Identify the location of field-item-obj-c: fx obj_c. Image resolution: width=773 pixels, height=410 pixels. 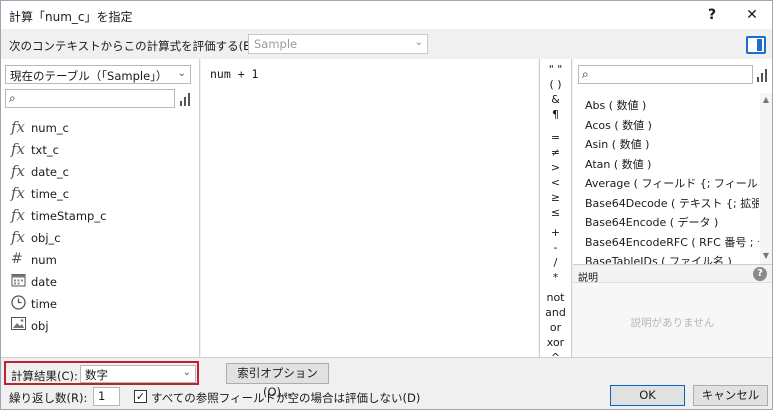
(100, 238).